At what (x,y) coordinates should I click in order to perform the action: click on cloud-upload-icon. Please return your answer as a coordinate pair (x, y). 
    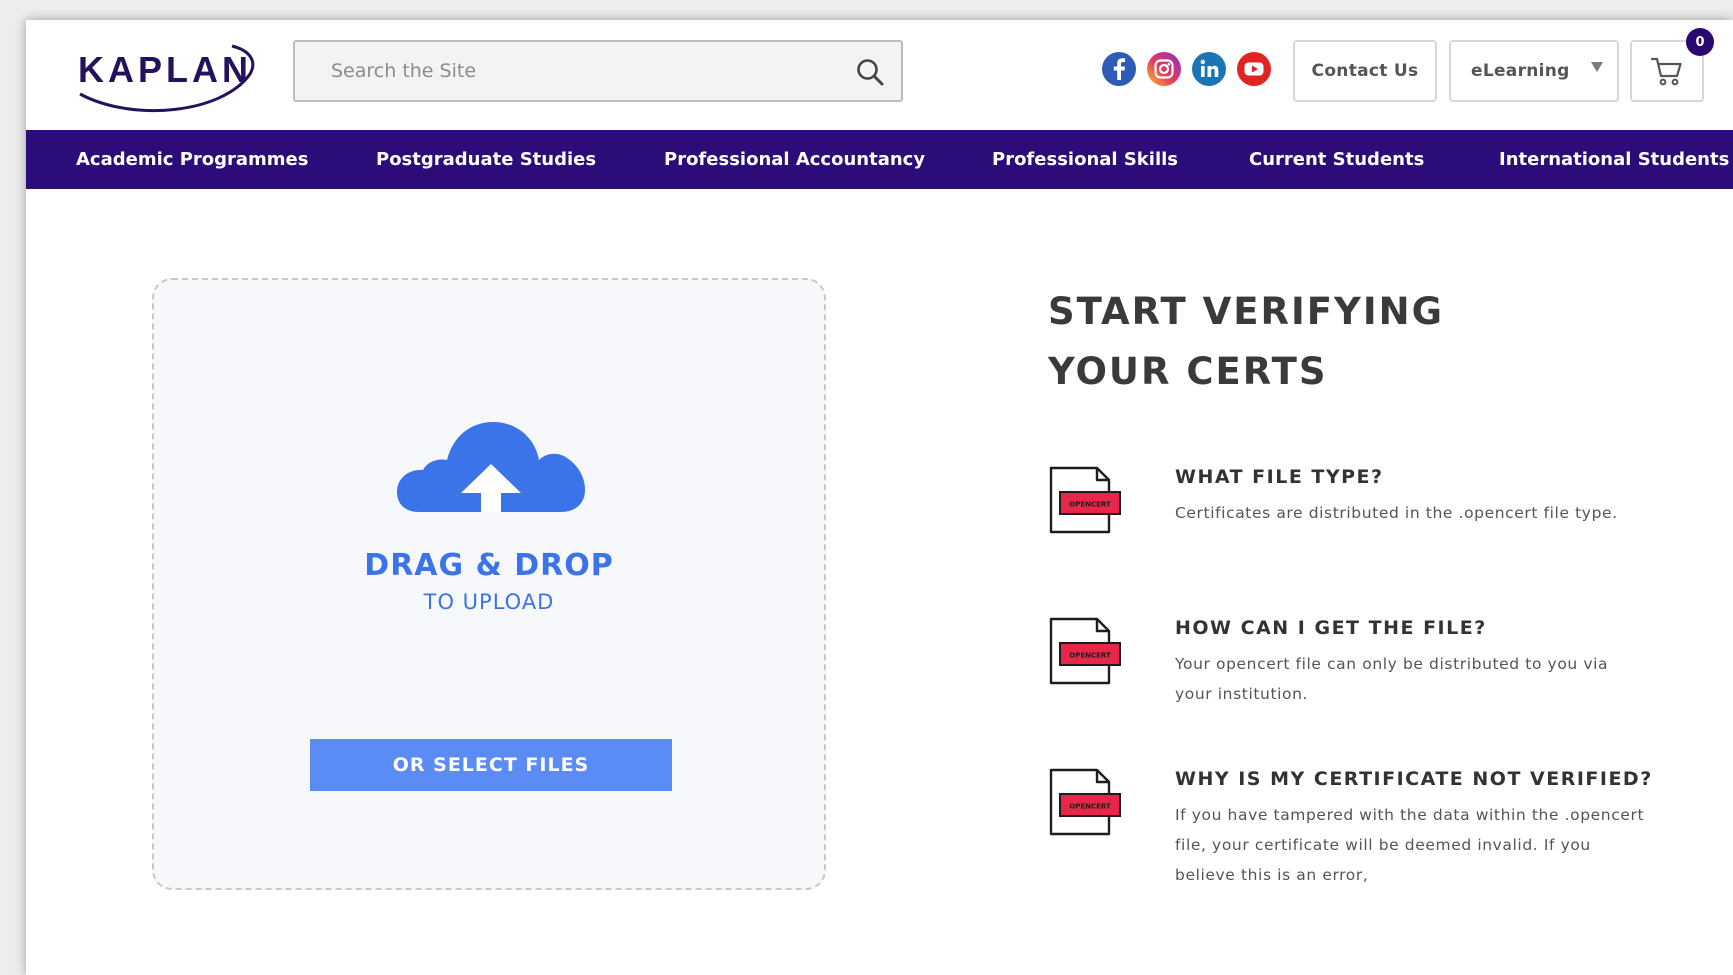
    Looking at the image, I should click on (491, 467).